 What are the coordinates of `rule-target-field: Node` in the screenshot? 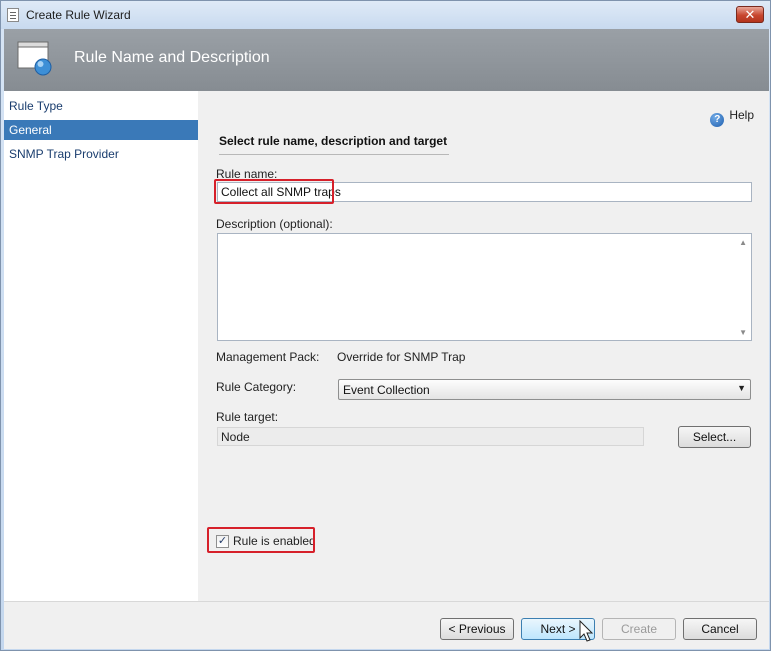 It's located at (430, 436).